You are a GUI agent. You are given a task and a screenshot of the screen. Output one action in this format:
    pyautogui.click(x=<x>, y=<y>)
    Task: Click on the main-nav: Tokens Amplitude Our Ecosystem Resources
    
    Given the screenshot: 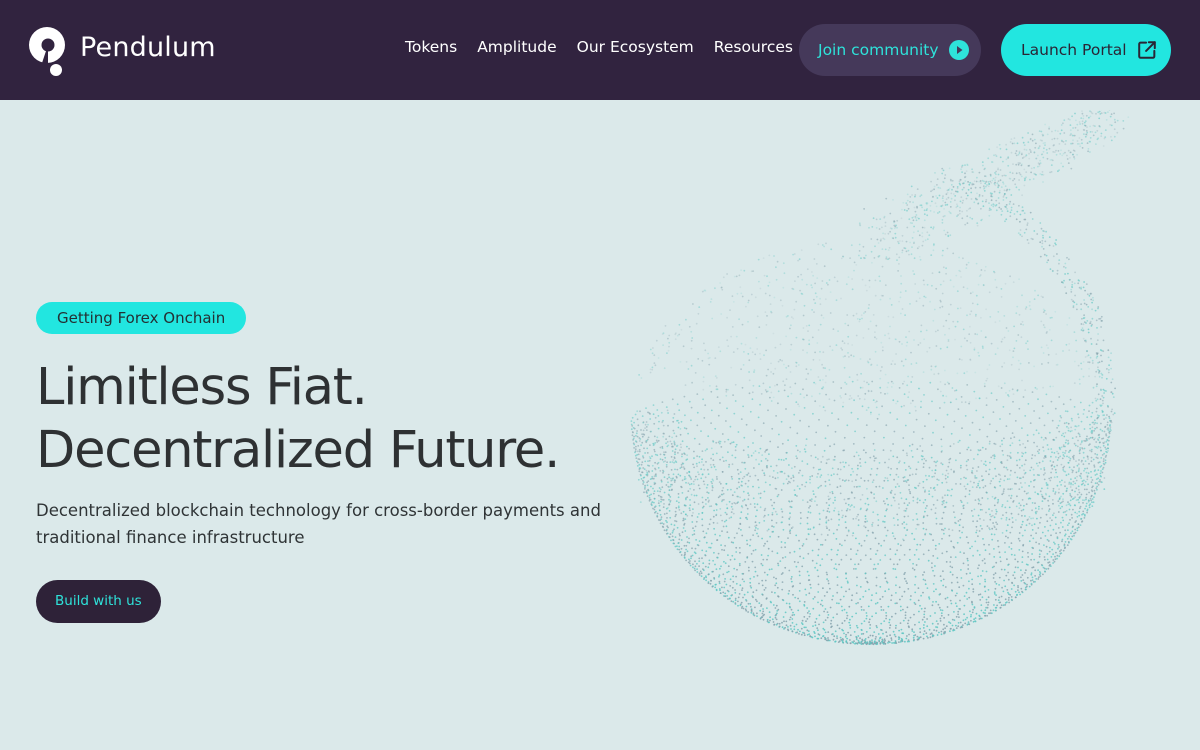 What is the action you would take?
    pyautogui.click(x=609, y=47)
    